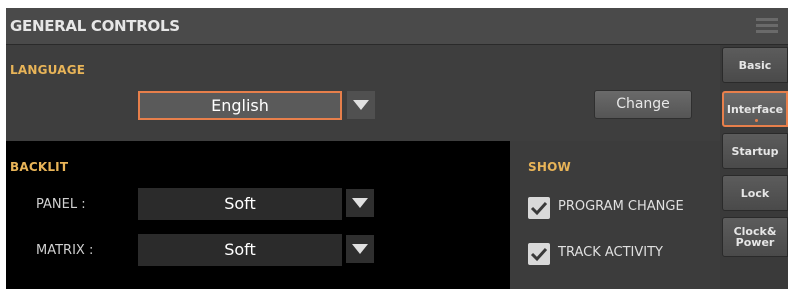  Describe the element at coordinates (65, 250) in the screenshot. I see `matrix-label: MATRIX :` at that location.